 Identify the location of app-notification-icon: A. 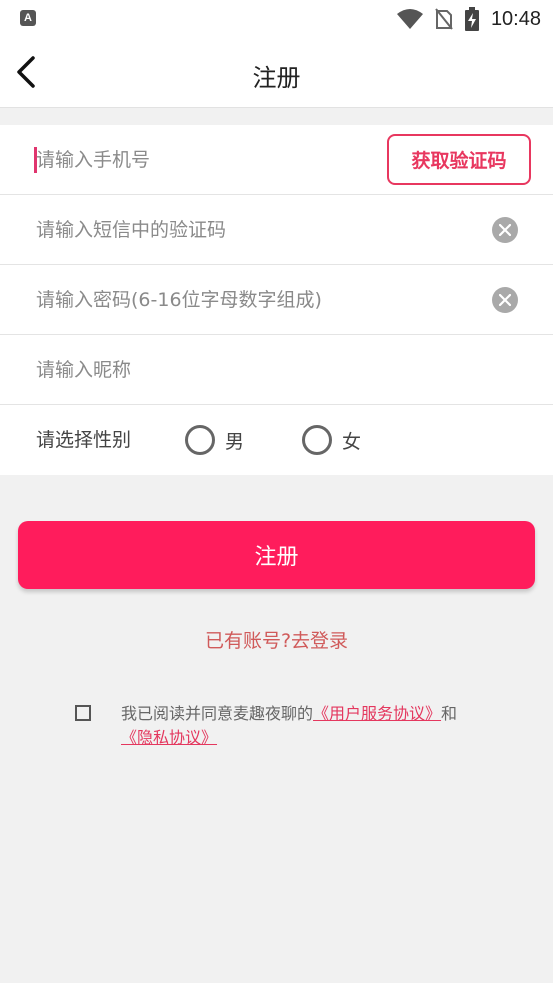
(28, 18).